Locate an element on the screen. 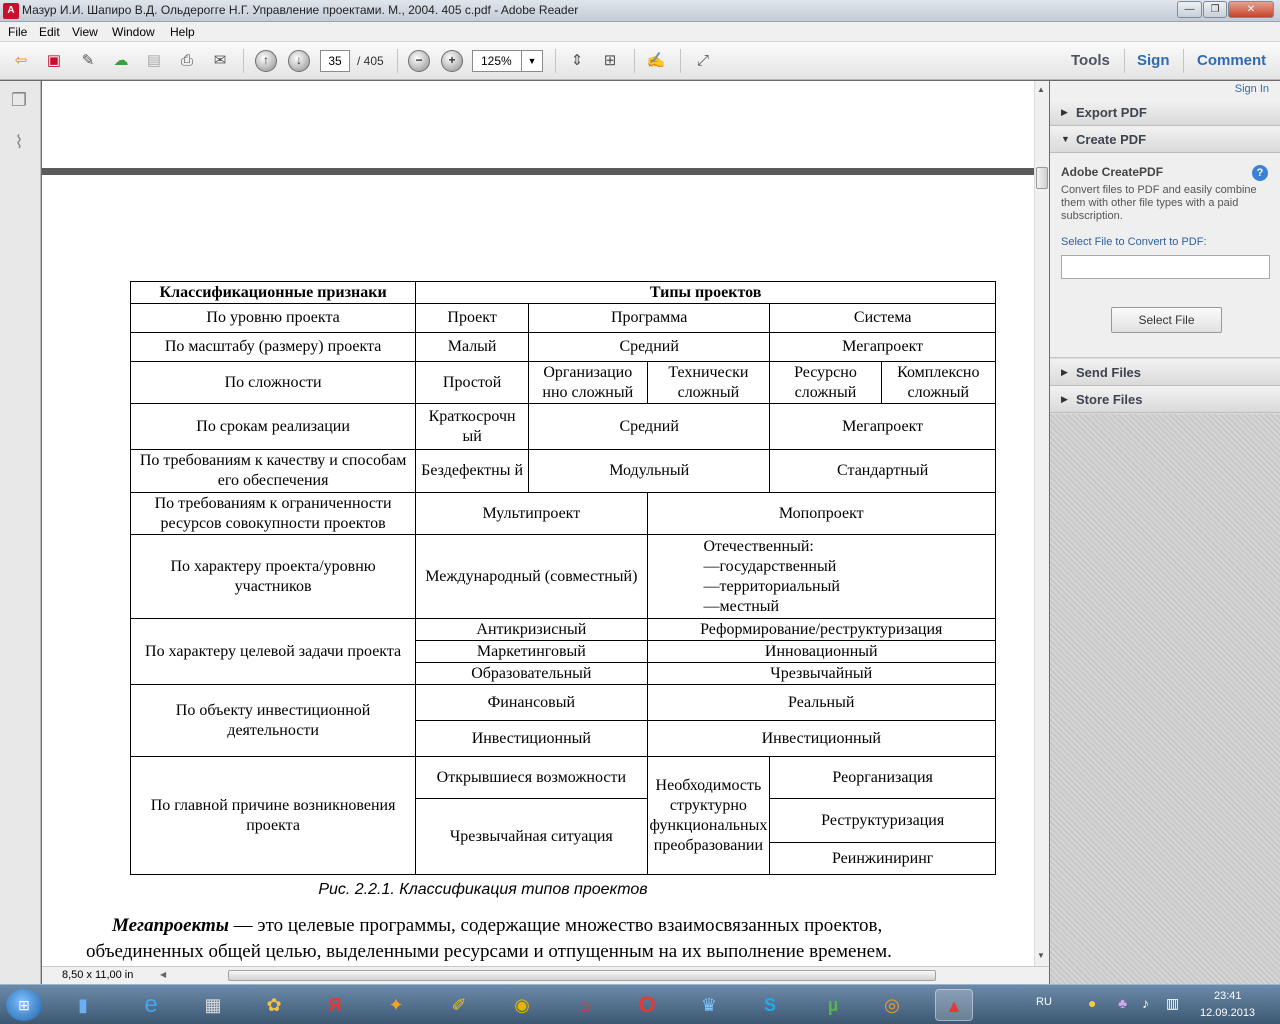 The image size is (1280, 1024). fit-page-icon: ⊞ is located at coordinates (610, 61).